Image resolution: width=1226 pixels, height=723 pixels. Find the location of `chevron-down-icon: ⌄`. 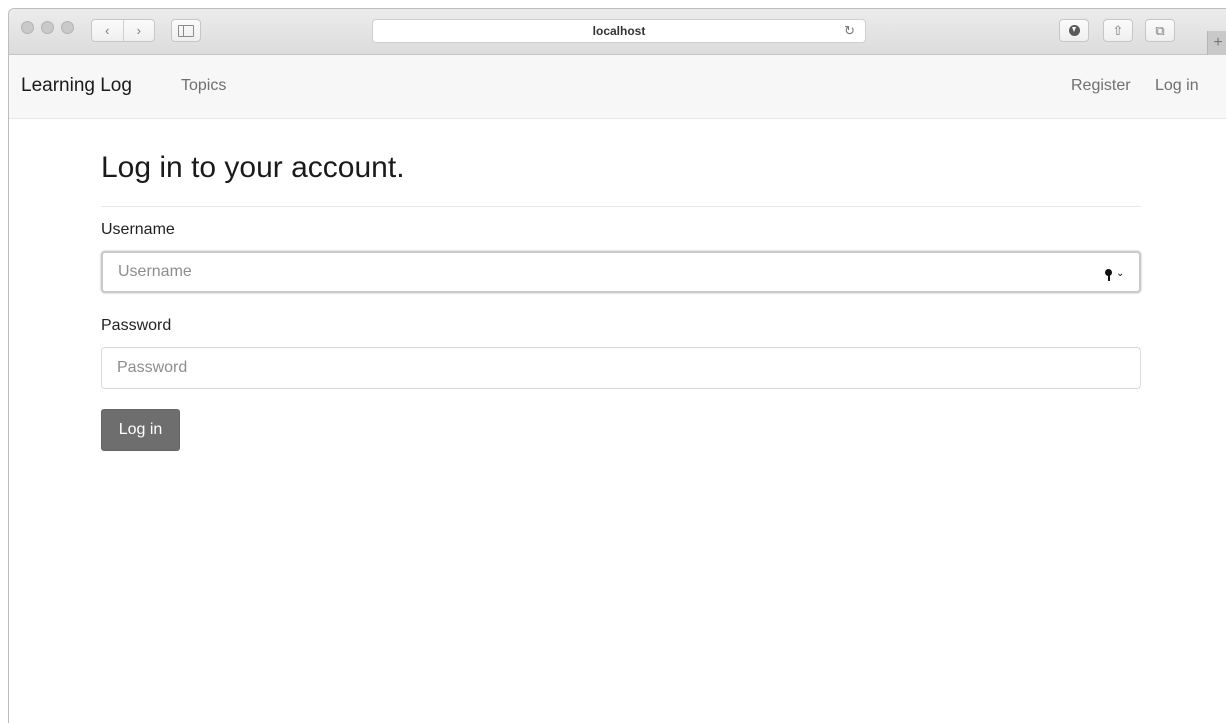

chevron-down-icon: ⌄ is located at coordinates (1120, 273).